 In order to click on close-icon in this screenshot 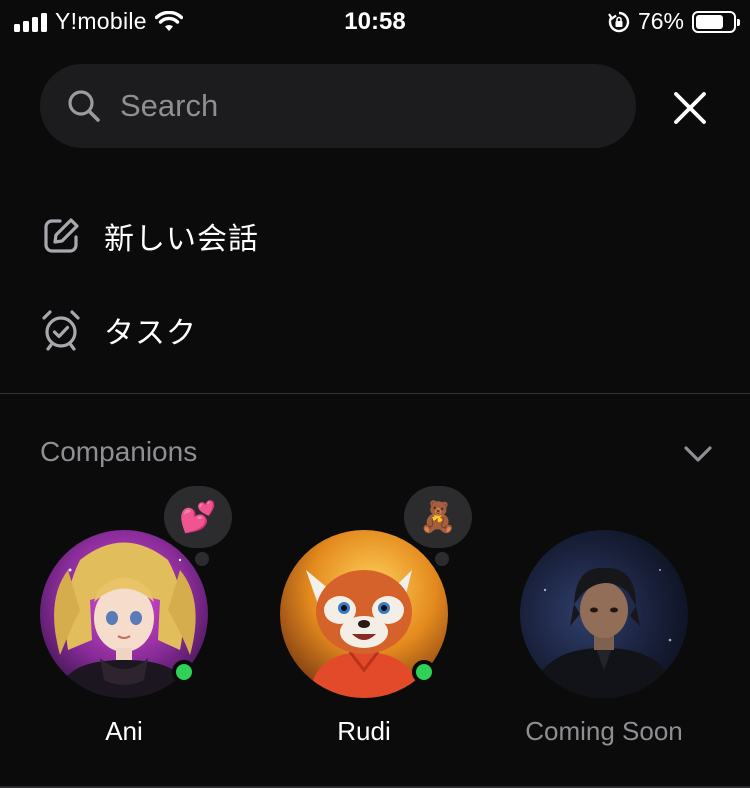, I will do `click(690, 108)`.